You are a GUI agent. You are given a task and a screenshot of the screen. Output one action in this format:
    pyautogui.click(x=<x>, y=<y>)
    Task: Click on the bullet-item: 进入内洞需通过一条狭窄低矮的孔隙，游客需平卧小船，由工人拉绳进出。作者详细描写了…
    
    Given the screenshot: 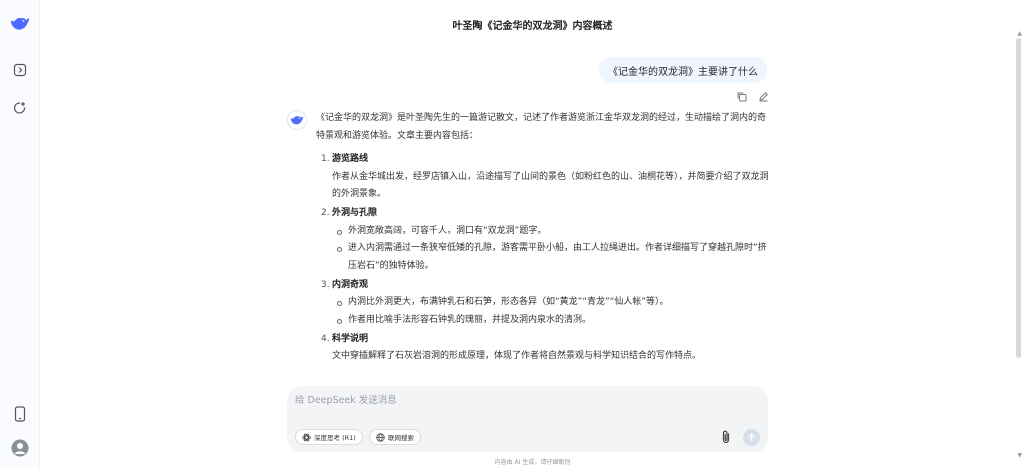 What is the action you would take?
    pyautogui.click(x=552, y=257)
    